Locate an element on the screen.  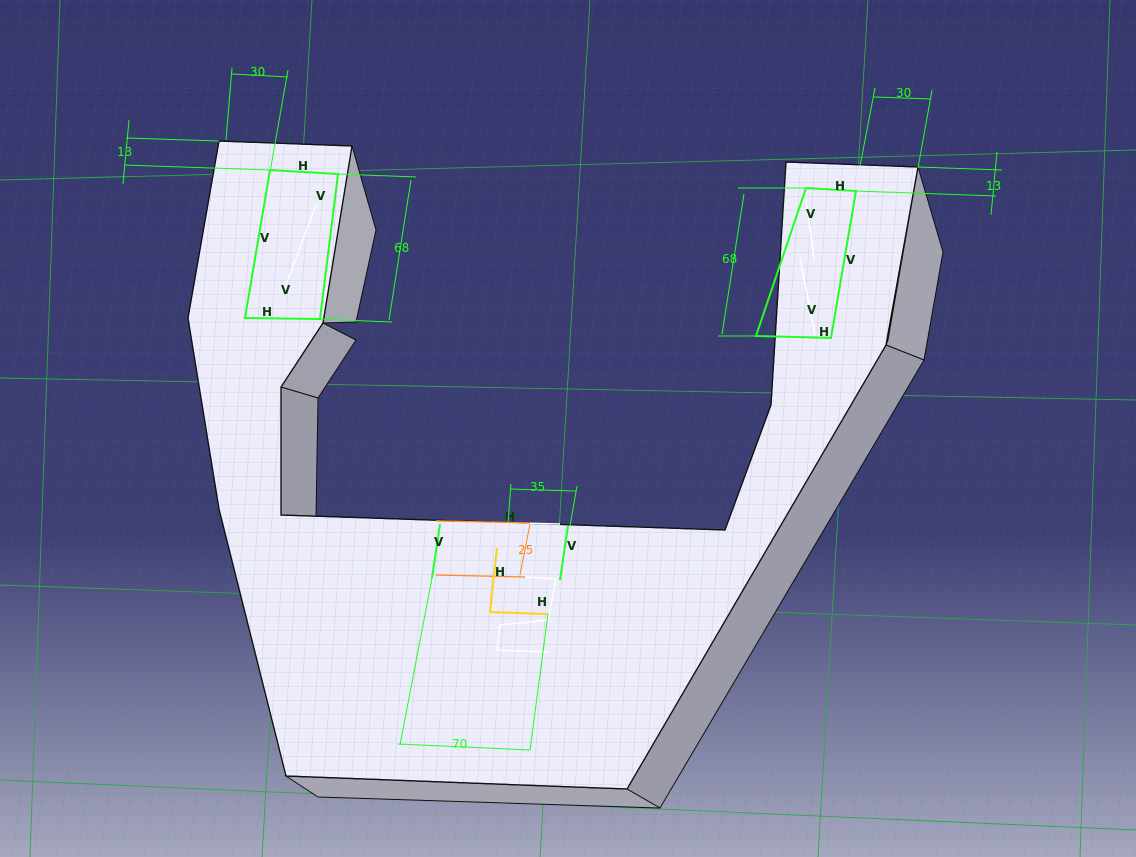
constraint-v-bottom-left: V is located at coordinates (439, 542).